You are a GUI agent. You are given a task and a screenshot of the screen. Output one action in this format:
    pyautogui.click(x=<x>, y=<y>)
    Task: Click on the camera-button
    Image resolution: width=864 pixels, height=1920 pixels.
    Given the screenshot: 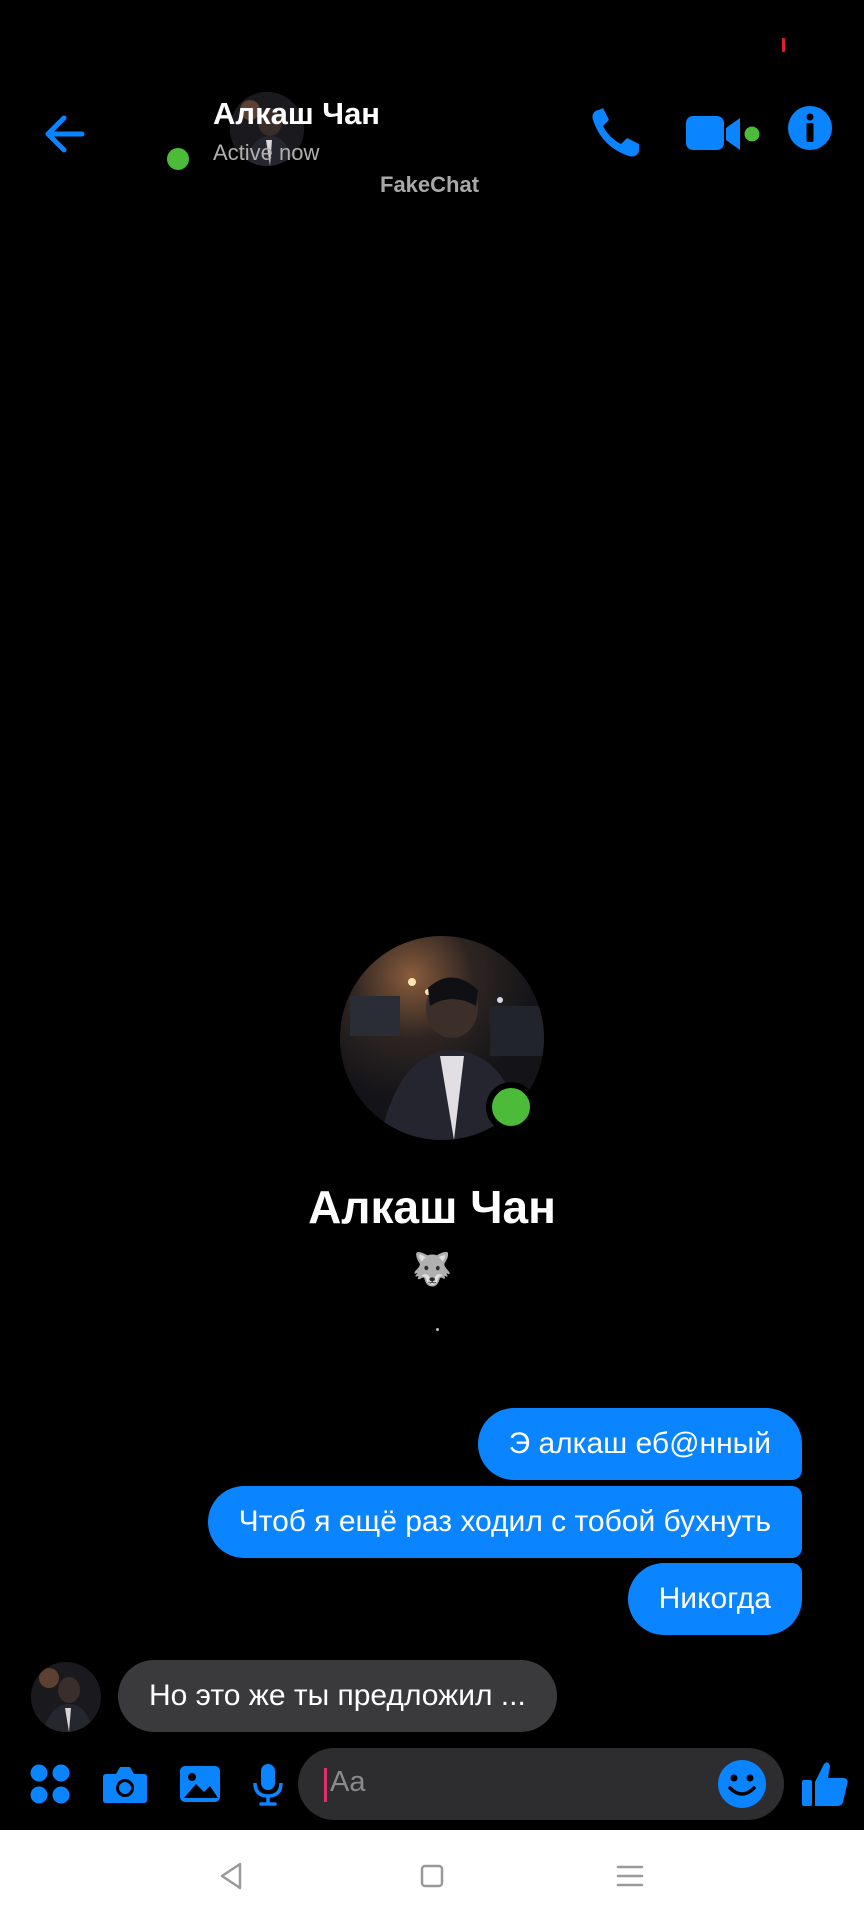 What is the action you would take?
    pyautogui.click(x=124, y=1784)
    